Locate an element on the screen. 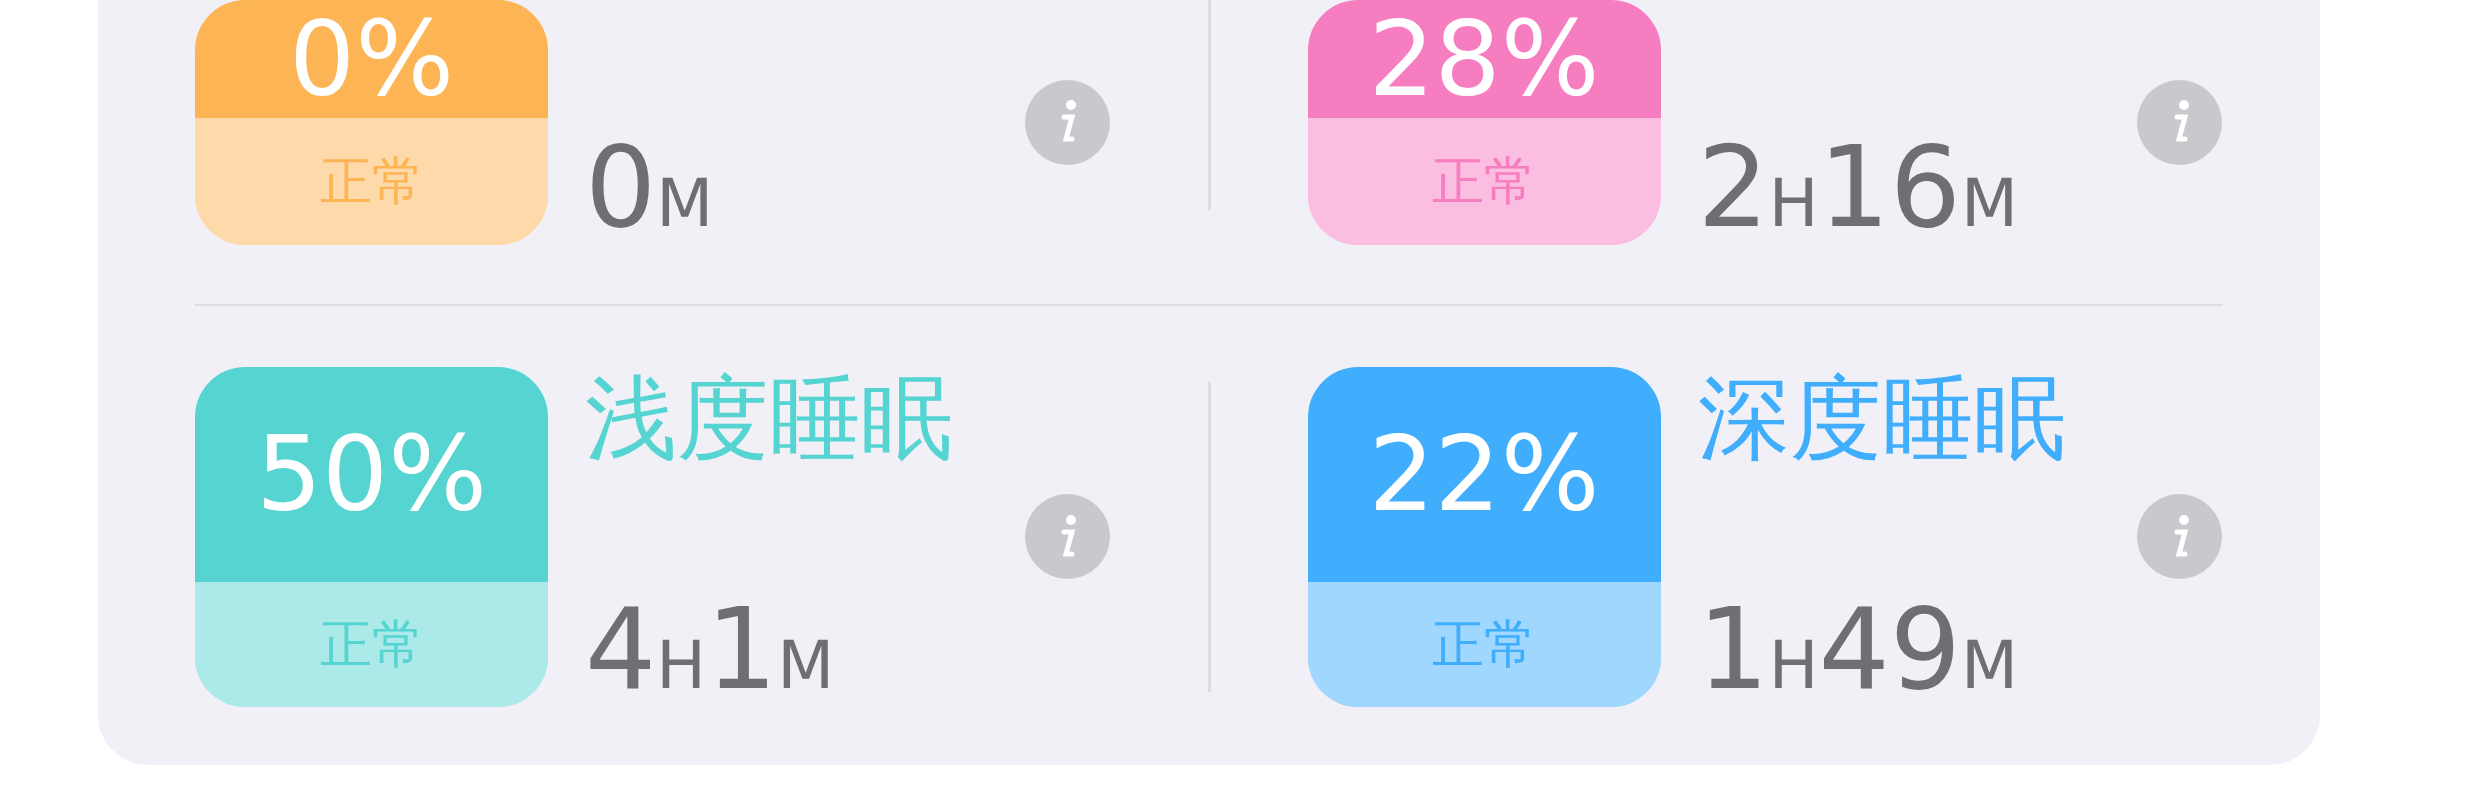  percentage: 0% is located at coordinates (371, 58).